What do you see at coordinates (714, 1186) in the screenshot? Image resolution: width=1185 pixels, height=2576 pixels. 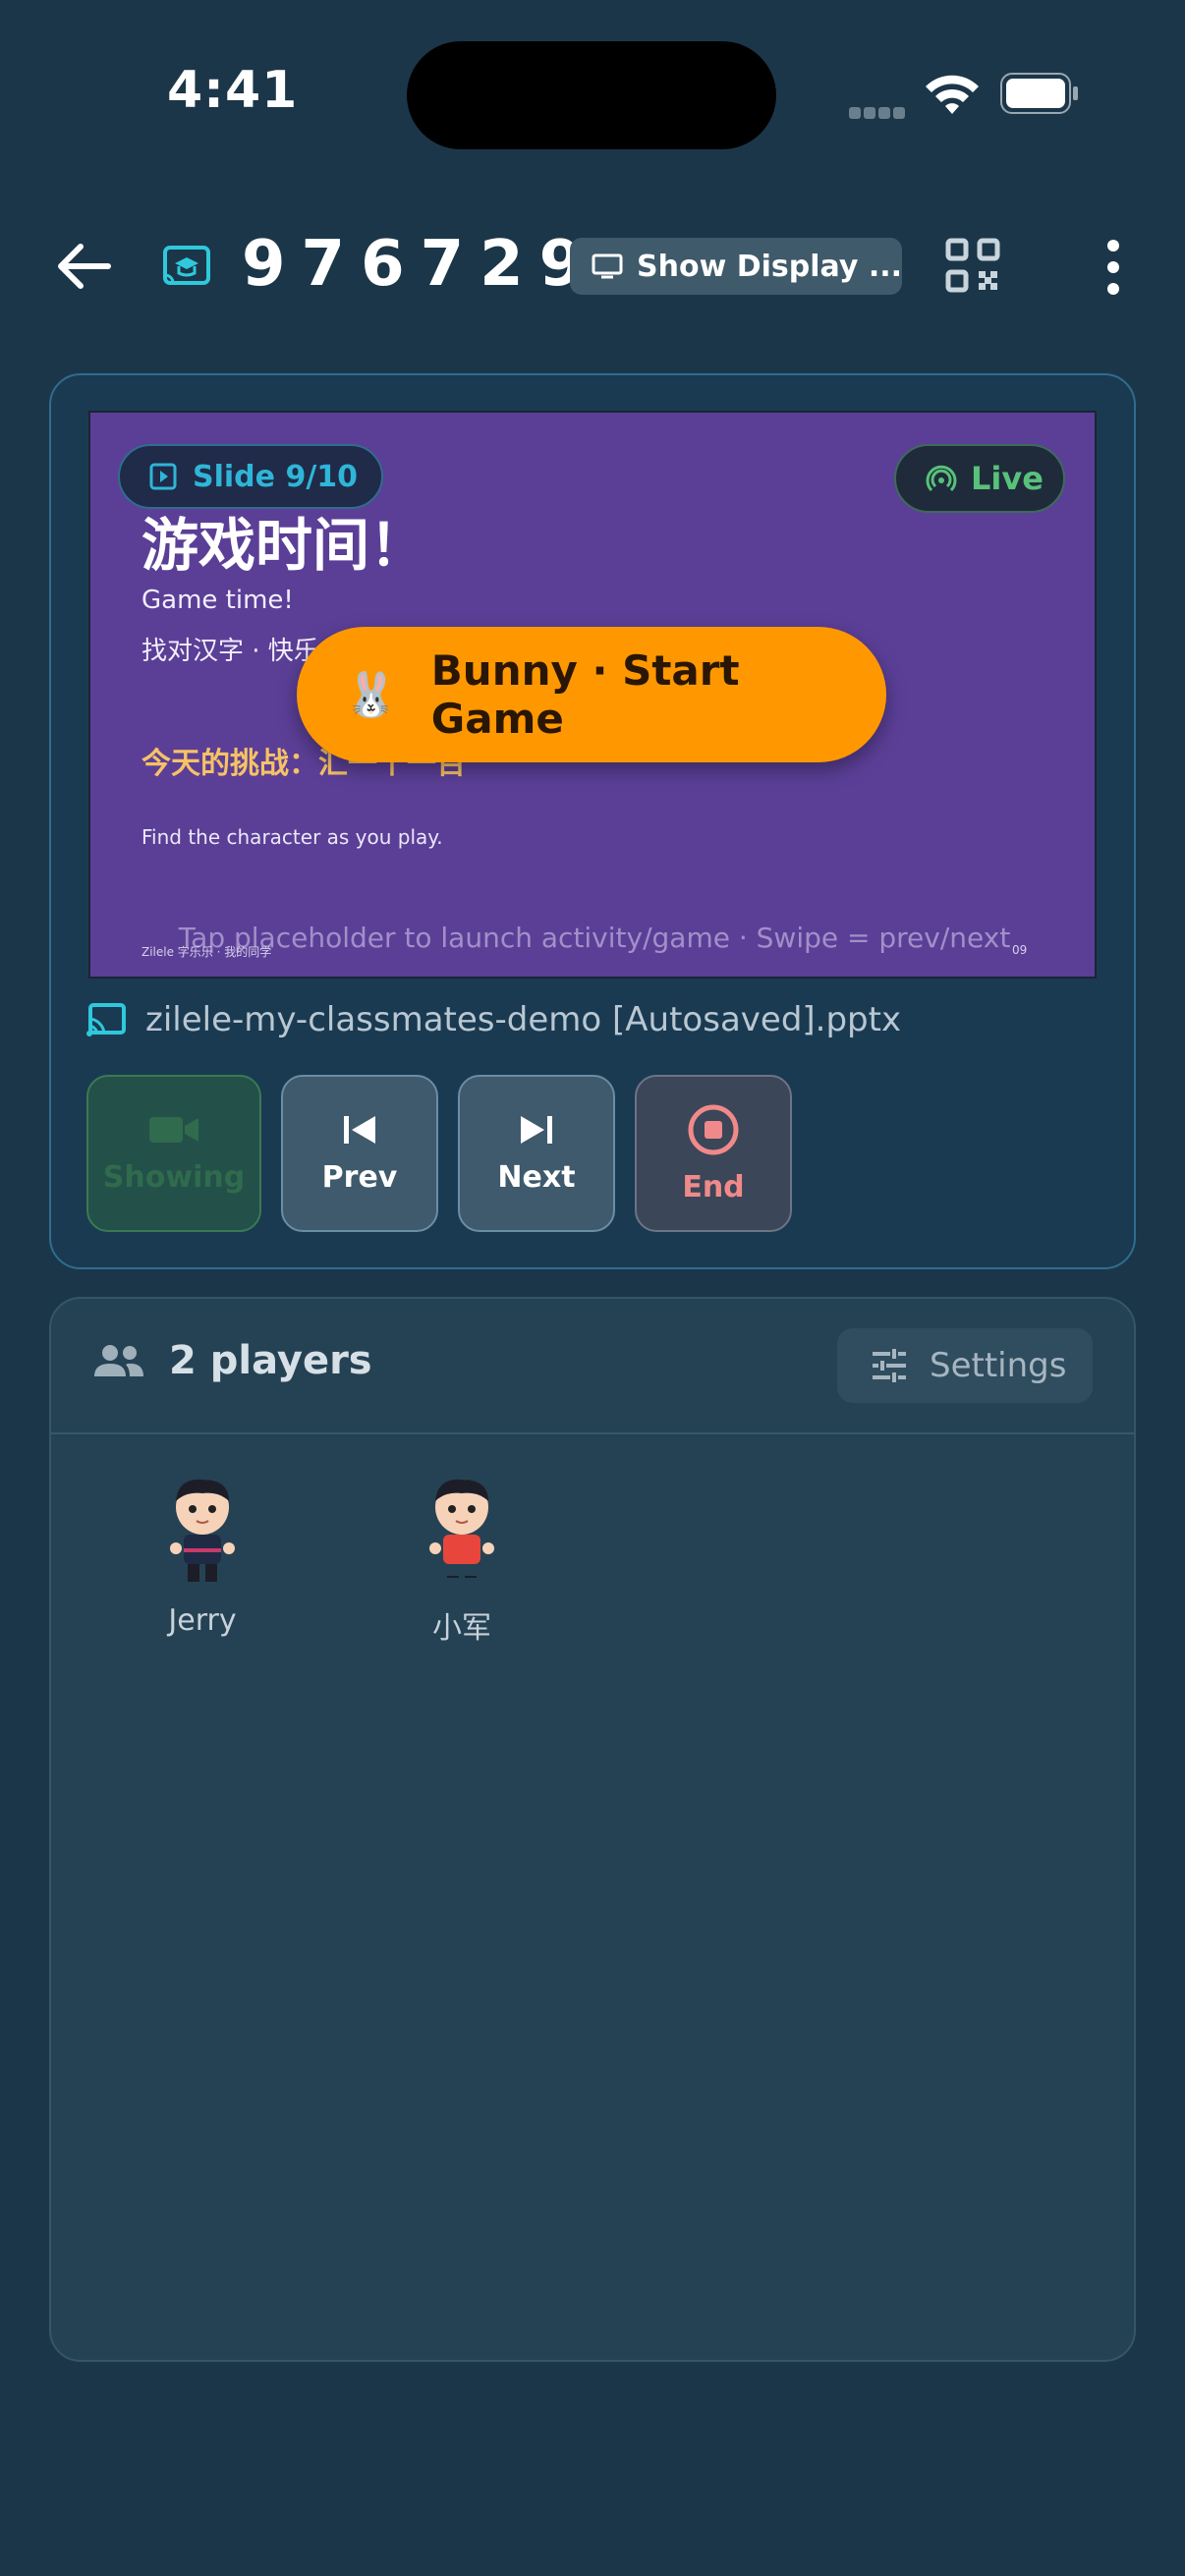 I see `end-label: End` at bounding box center [714, 1186].